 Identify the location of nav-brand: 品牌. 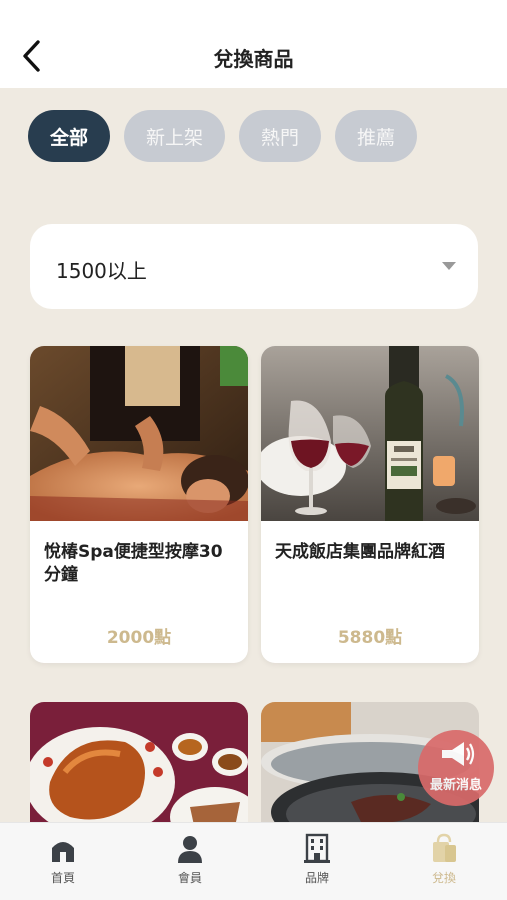
(317, 858).